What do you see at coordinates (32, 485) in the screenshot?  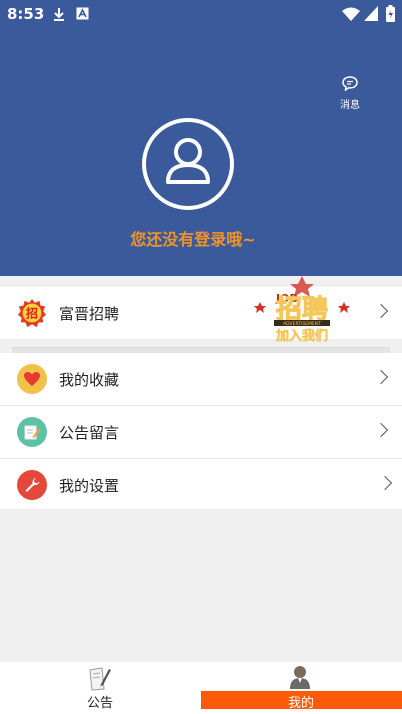 I see `wrench-icon` at bounding box center [32, 485].